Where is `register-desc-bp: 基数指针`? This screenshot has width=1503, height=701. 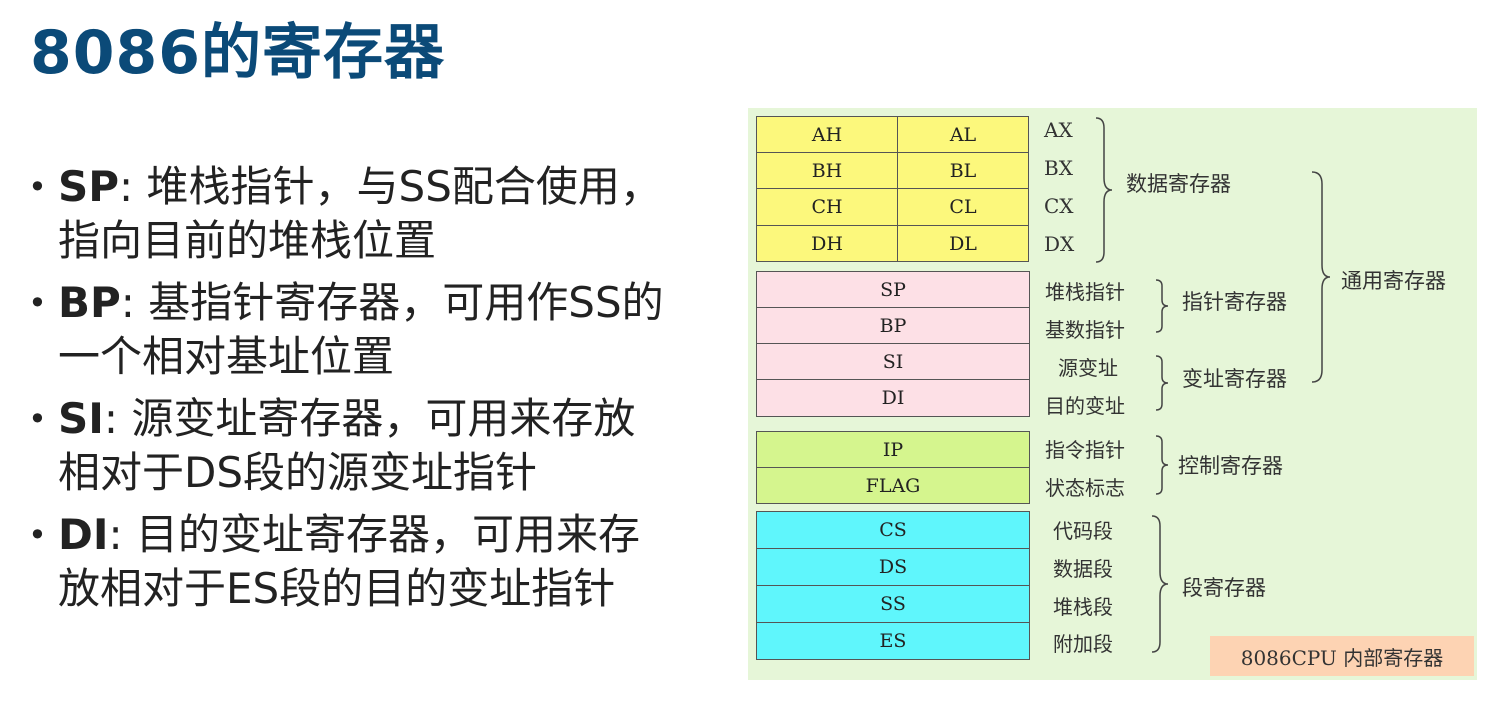
register-desc-bp: 基数指针 is located at coordinates (1085, 330).